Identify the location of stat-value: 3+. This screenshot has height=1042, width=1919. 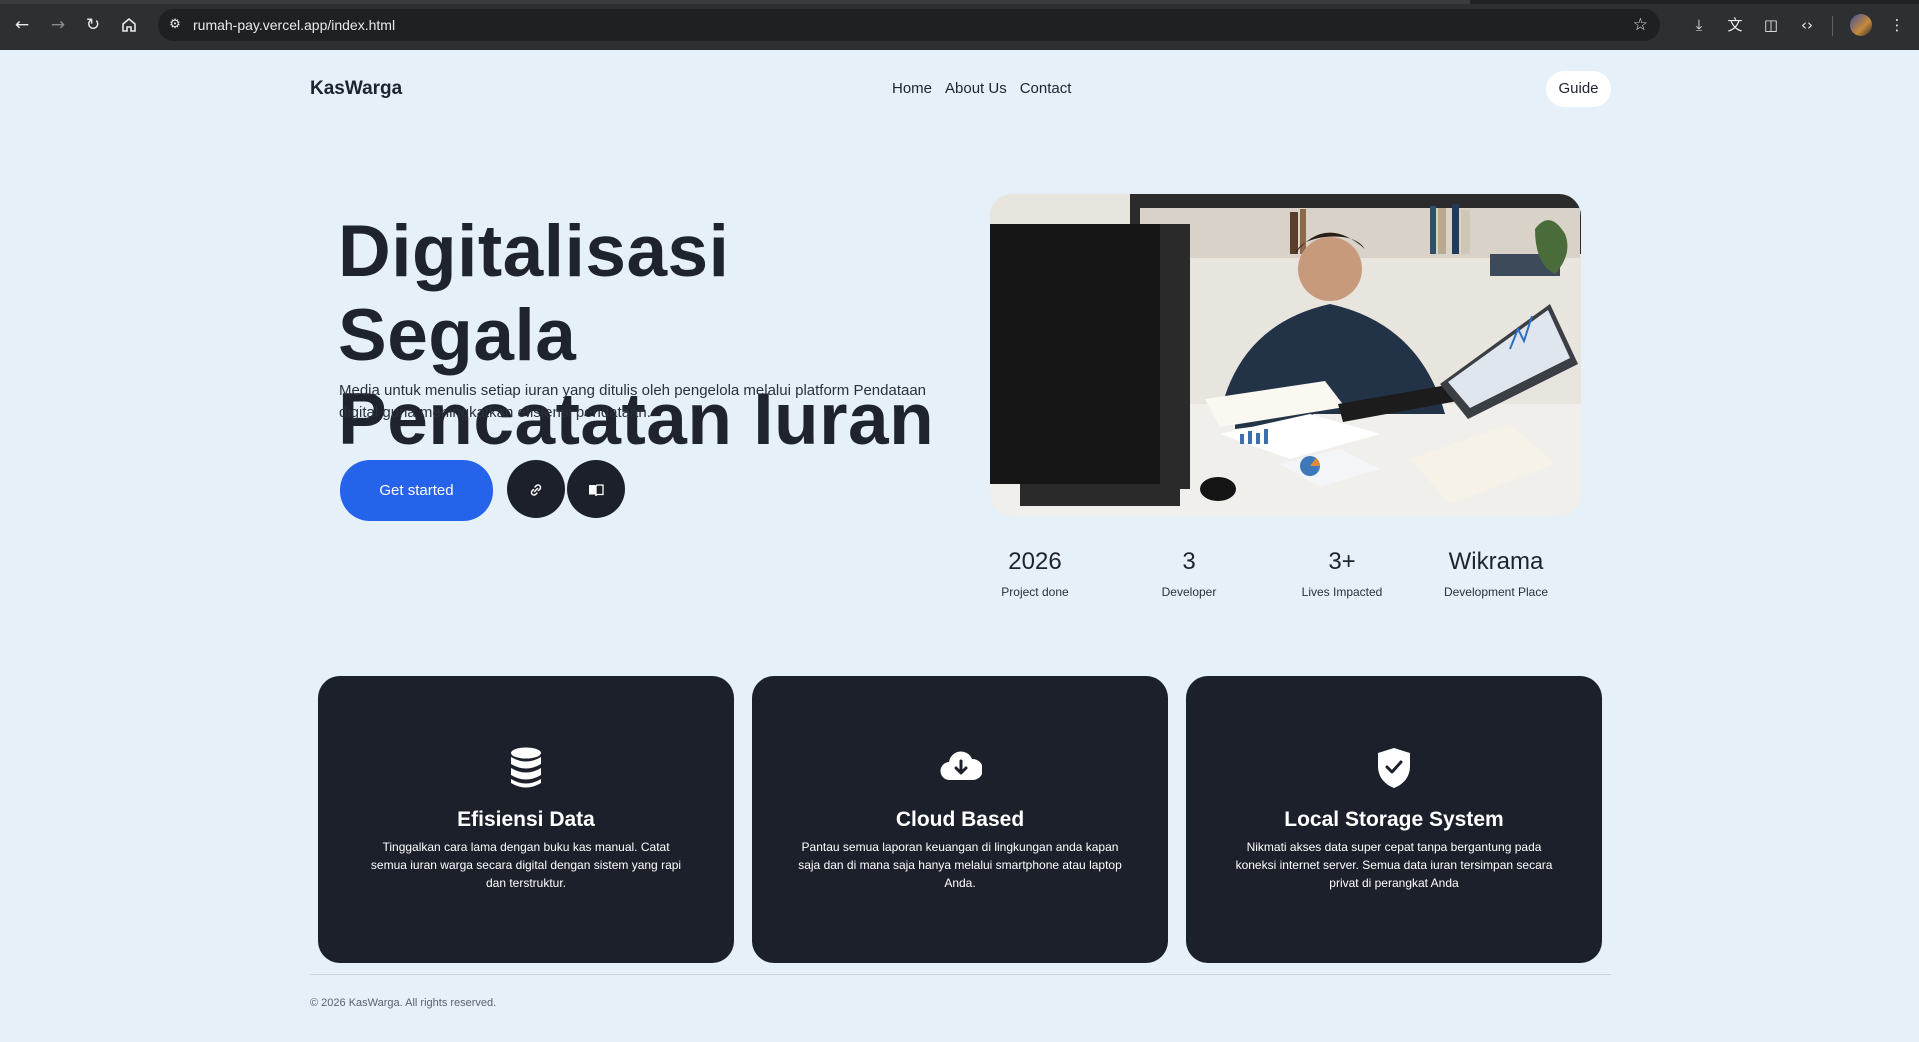
(1342, 561).